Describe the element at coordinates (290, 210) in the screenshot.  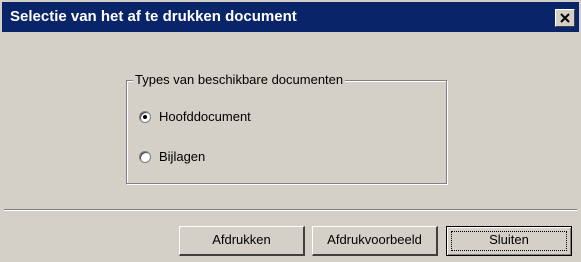
I see `separator-line` at that location.